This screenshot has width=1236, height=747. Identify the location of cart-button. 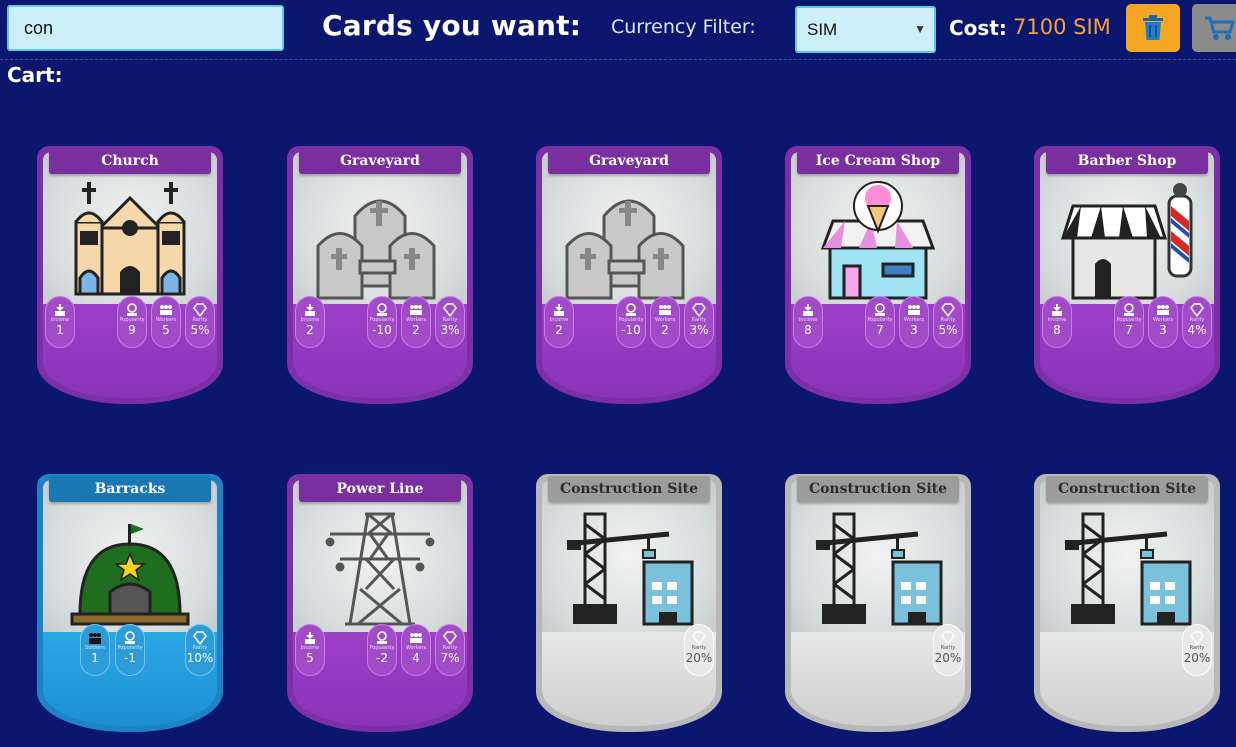
(1214, 28).